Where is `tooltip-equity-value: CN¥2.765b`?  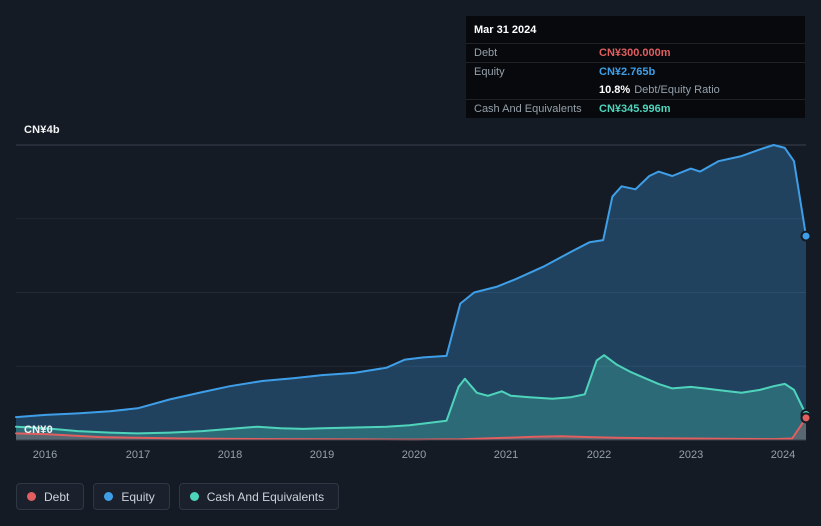
tooltip-equity-value: CN¥2.765b is located at coordinates (627, 72).